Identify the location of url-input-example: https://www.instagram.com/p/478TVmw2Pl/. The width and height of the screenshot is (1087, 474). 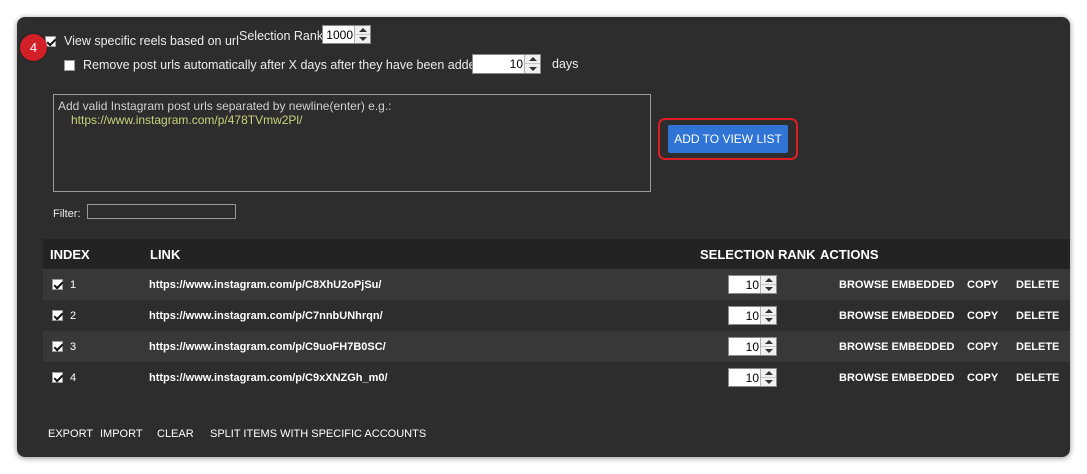
(187, 120).